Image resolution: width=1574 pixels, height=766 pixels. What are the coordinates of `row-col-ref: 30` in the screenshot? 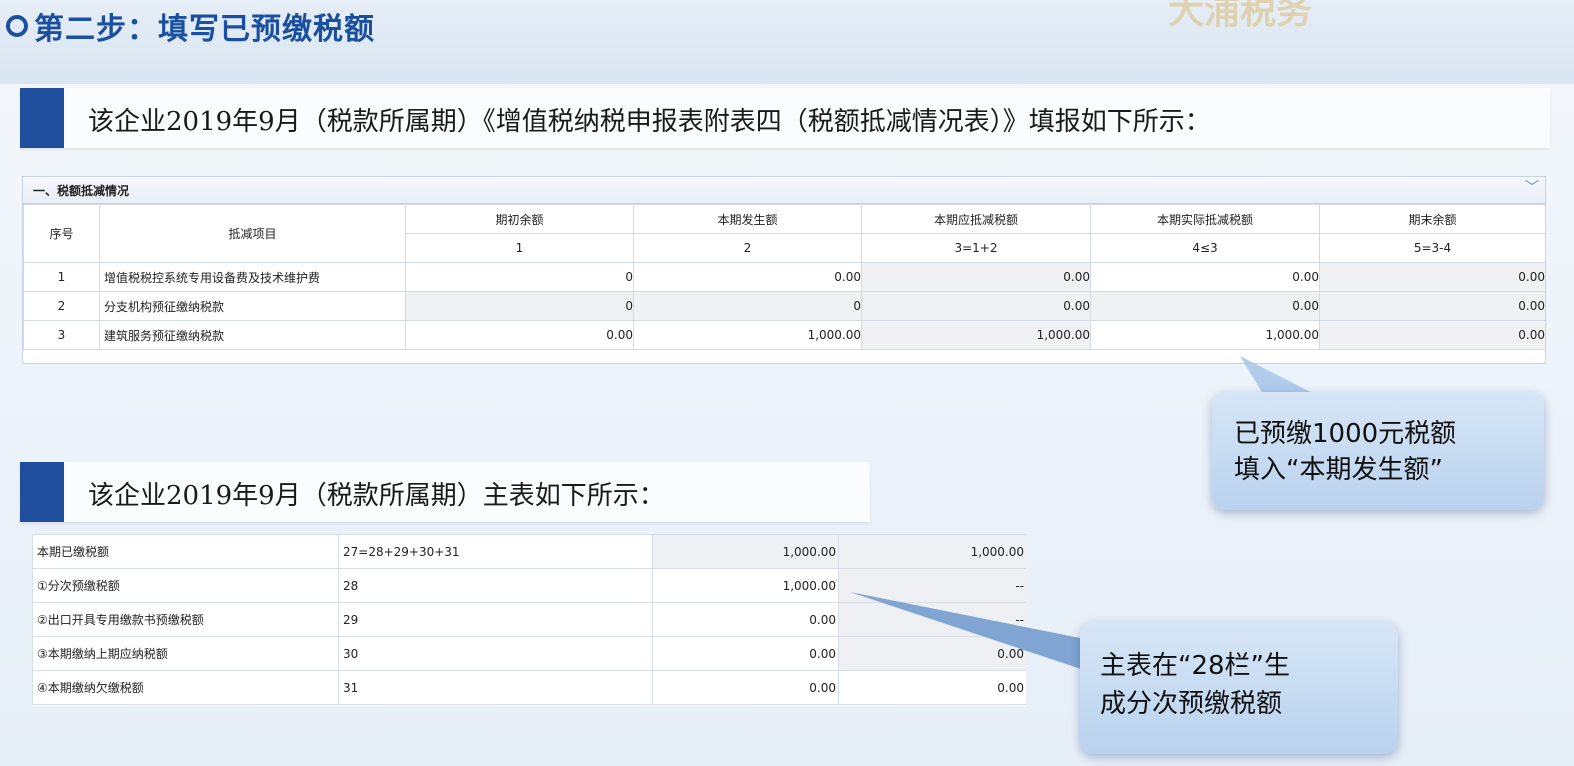 It's located at (495, 653).